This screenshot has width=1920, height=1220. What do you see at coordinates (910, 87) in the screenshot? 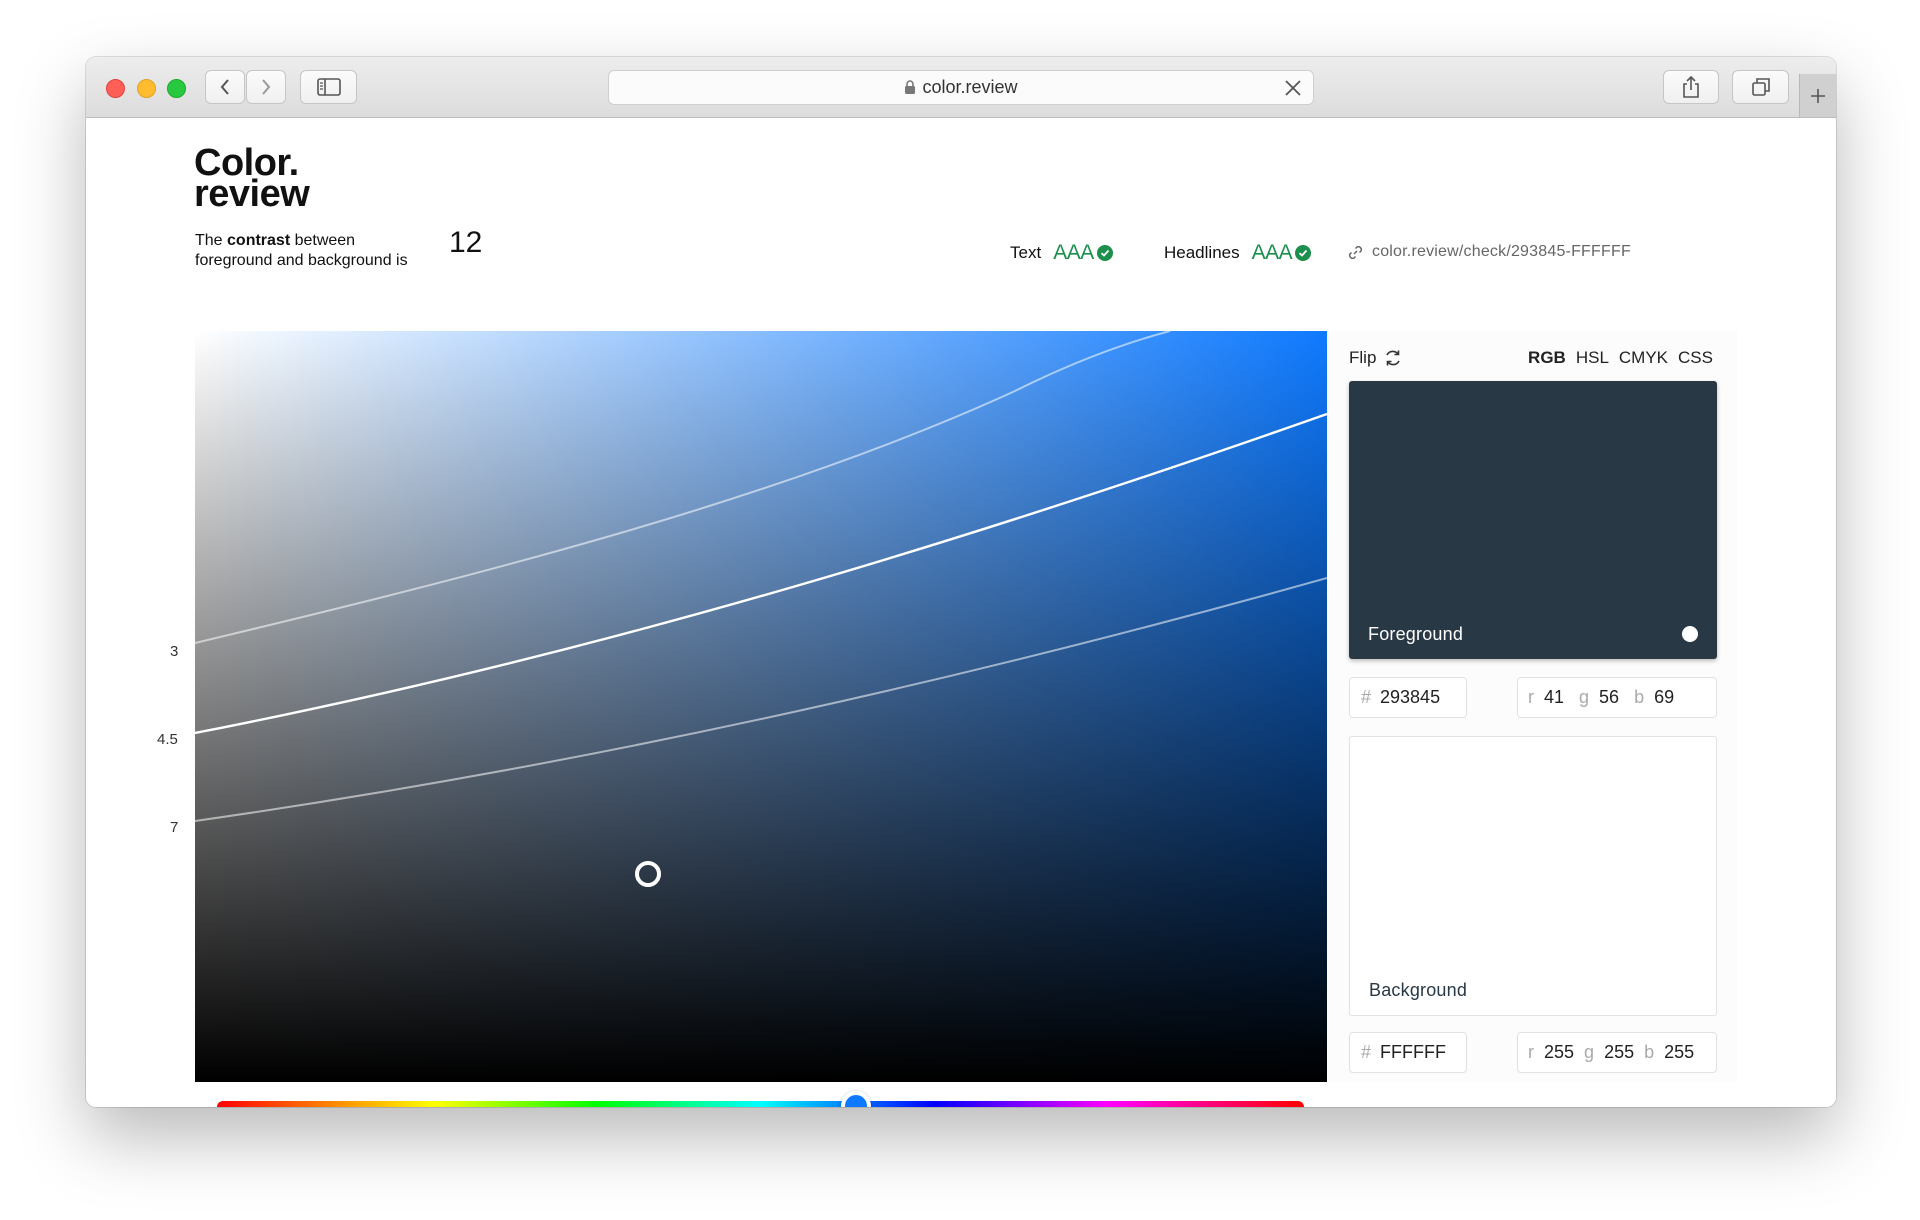
I see `lock-icon` at bounding box center [910, 87].